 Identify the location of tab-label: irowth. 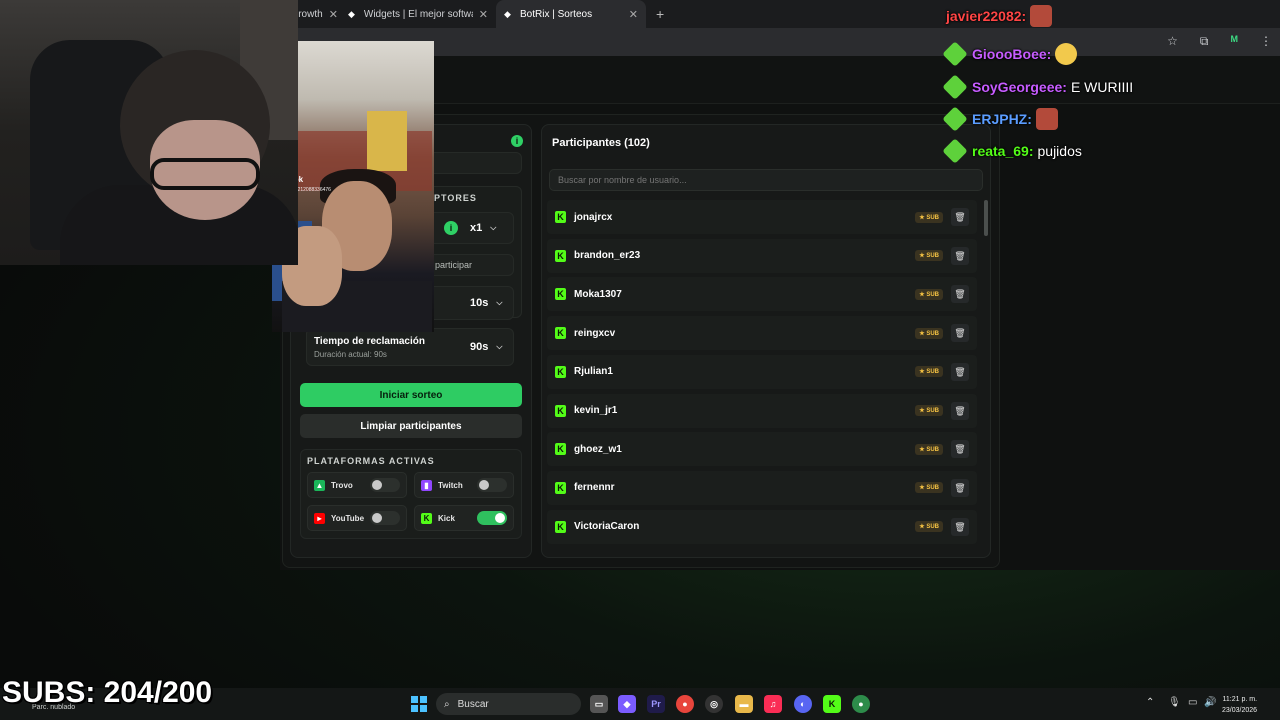
(309, 14).